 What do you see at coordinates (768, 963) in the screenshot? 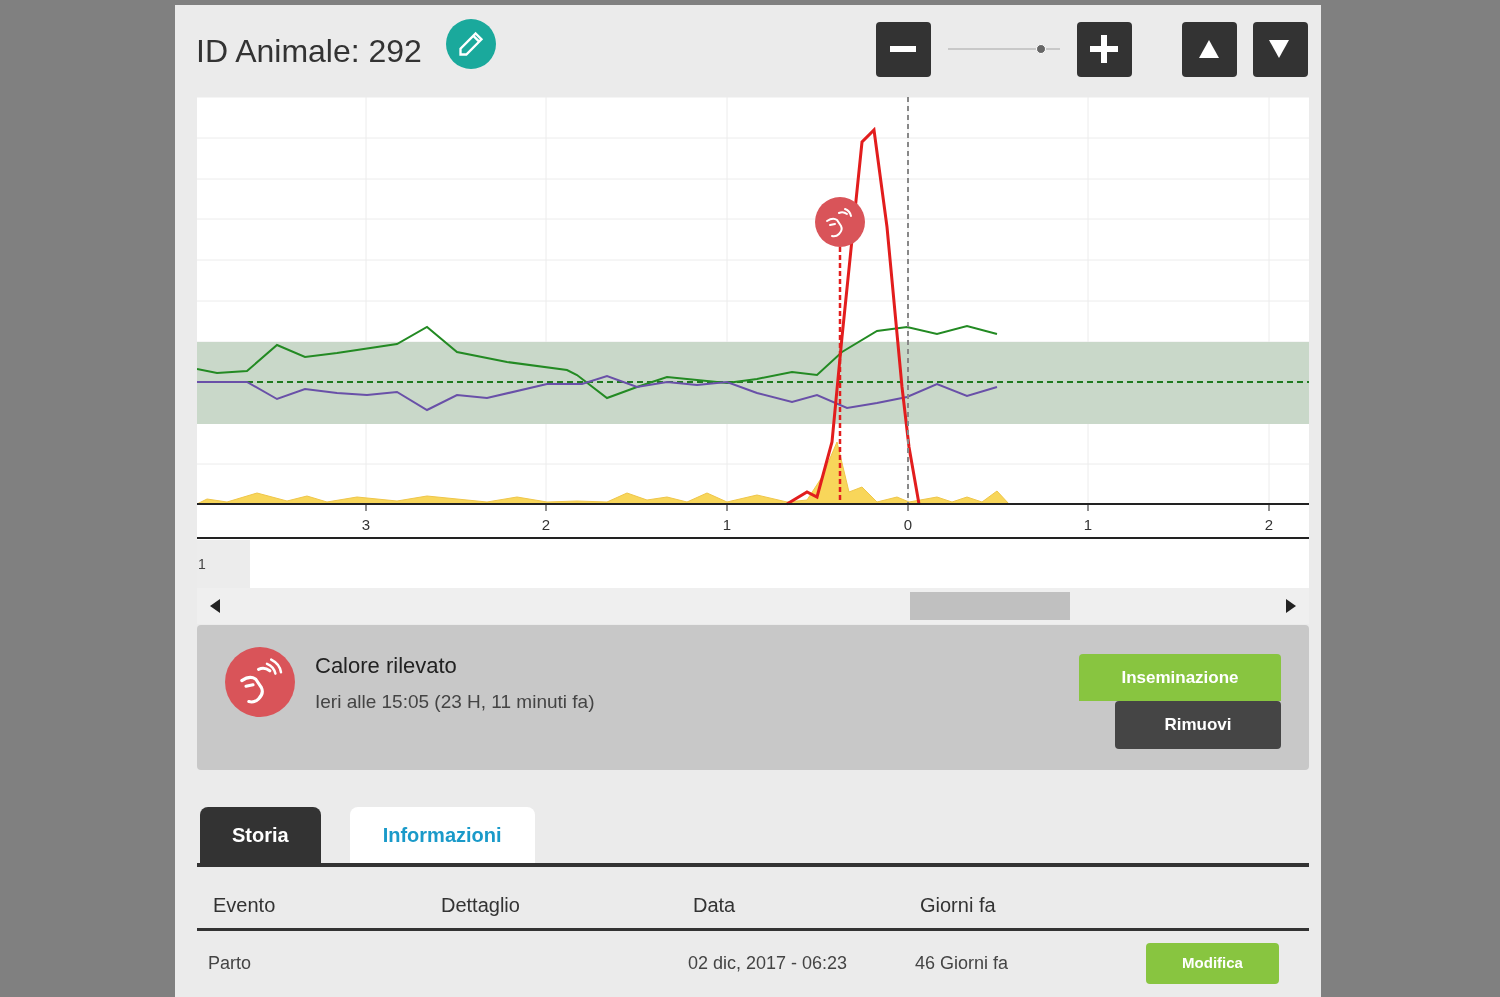
I see `table-cell-text: 02 dic, 2017 - 06:23` at bounding box center [768, 963].